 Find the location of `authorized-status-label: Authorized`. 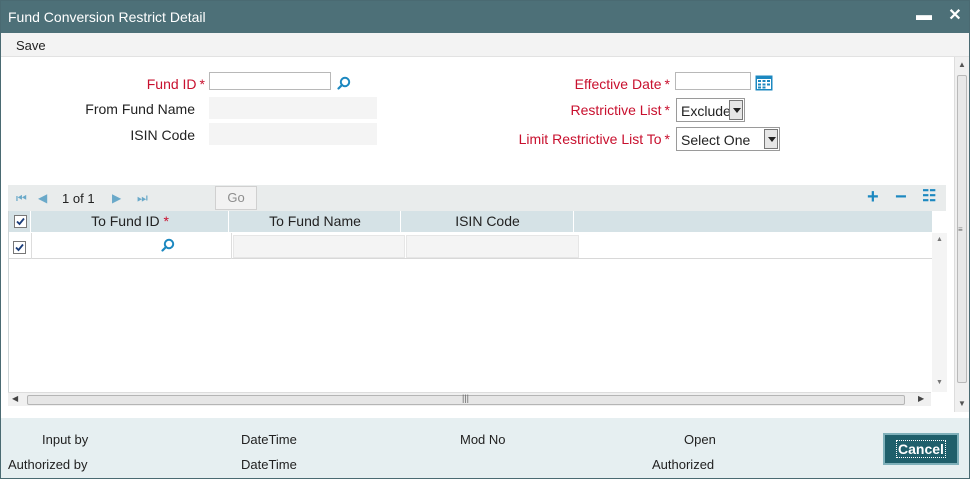

authorized-status-label: Authorized is located at coordinates (683, 464).